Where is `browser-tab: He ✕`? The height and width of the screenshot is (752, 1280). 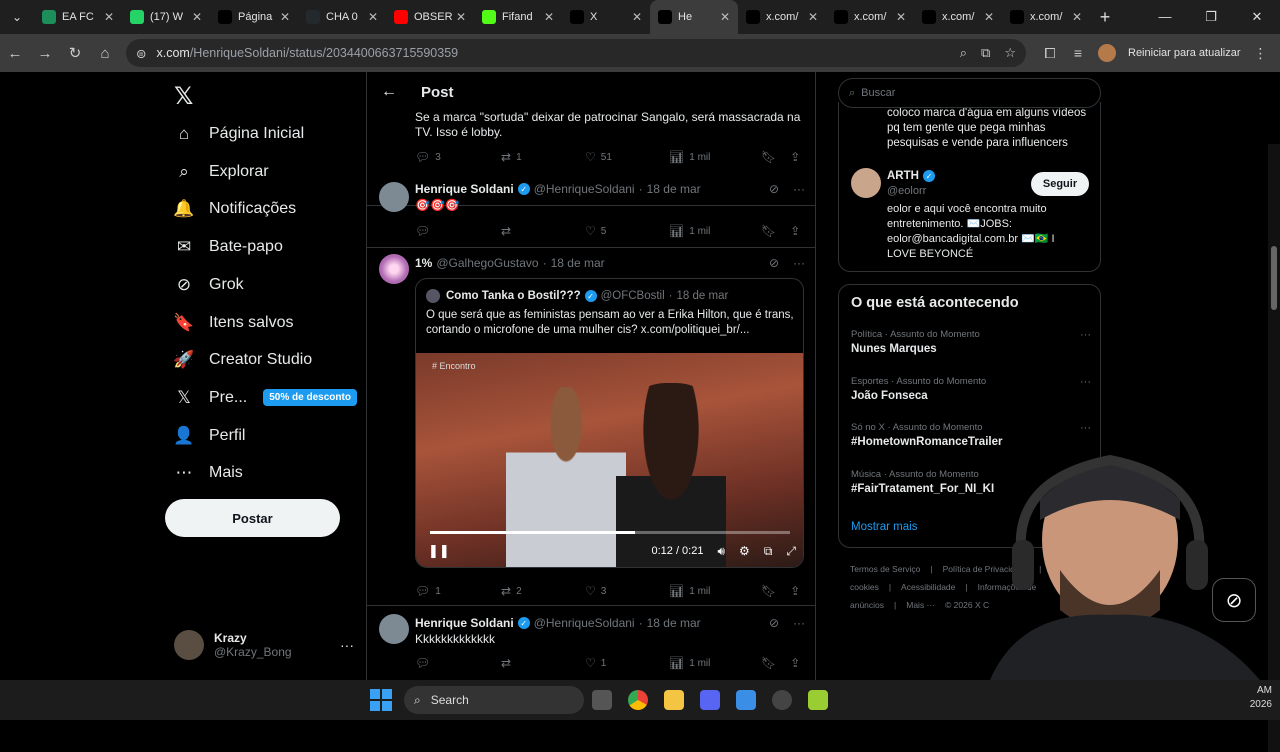 browser-tab: He ✕ is located at coordinates (694, 17).